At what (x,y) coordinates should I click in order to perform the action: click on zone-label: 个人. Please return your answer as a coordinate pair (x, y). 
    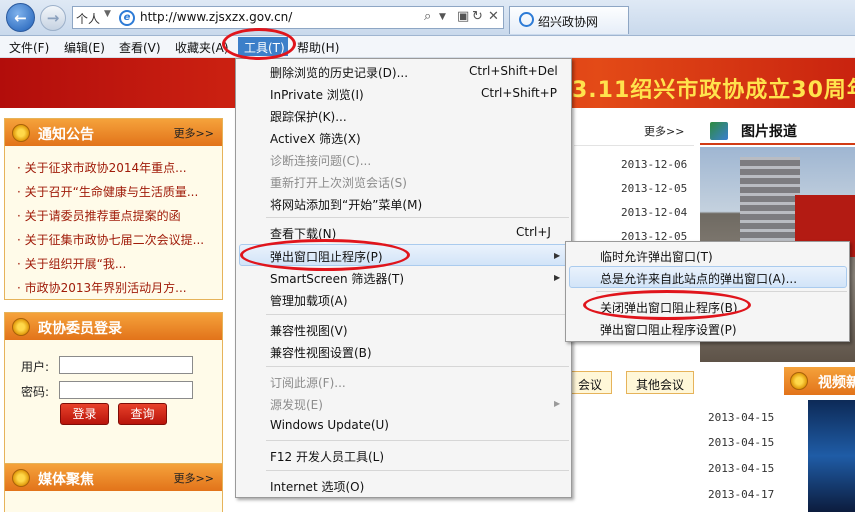
    Looking at the image, I should click on (88, 18).